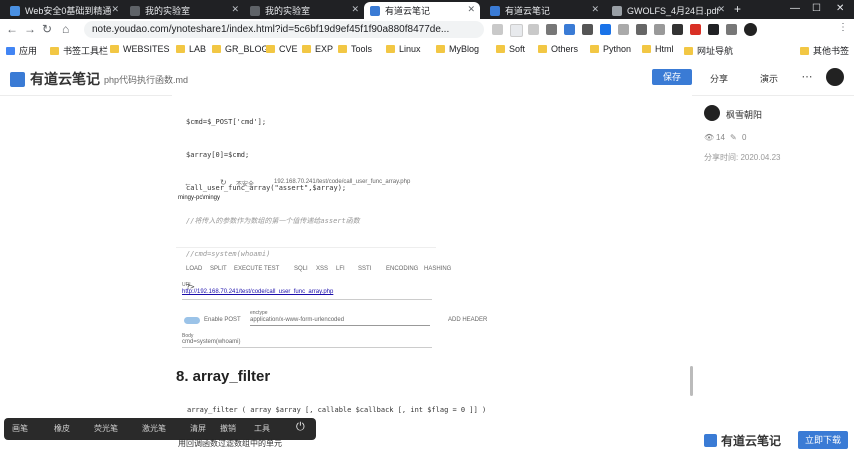 Image resolution: width=854 pixels, height=458 pixels. Describe the element at coordinates (710, 440) in the screenshot. I see `logo-icon` at that location.